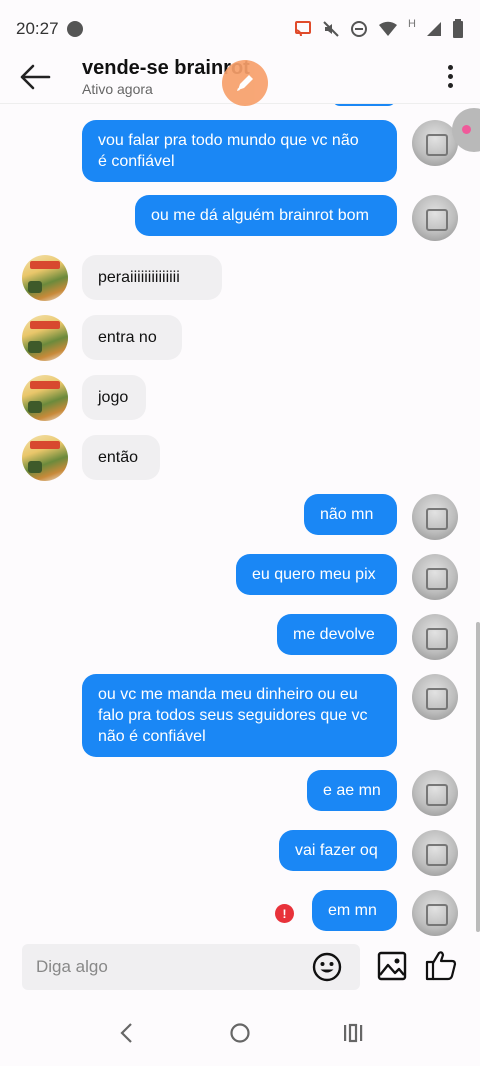  I want to click on partial-message-bubble, so click(364, 105).